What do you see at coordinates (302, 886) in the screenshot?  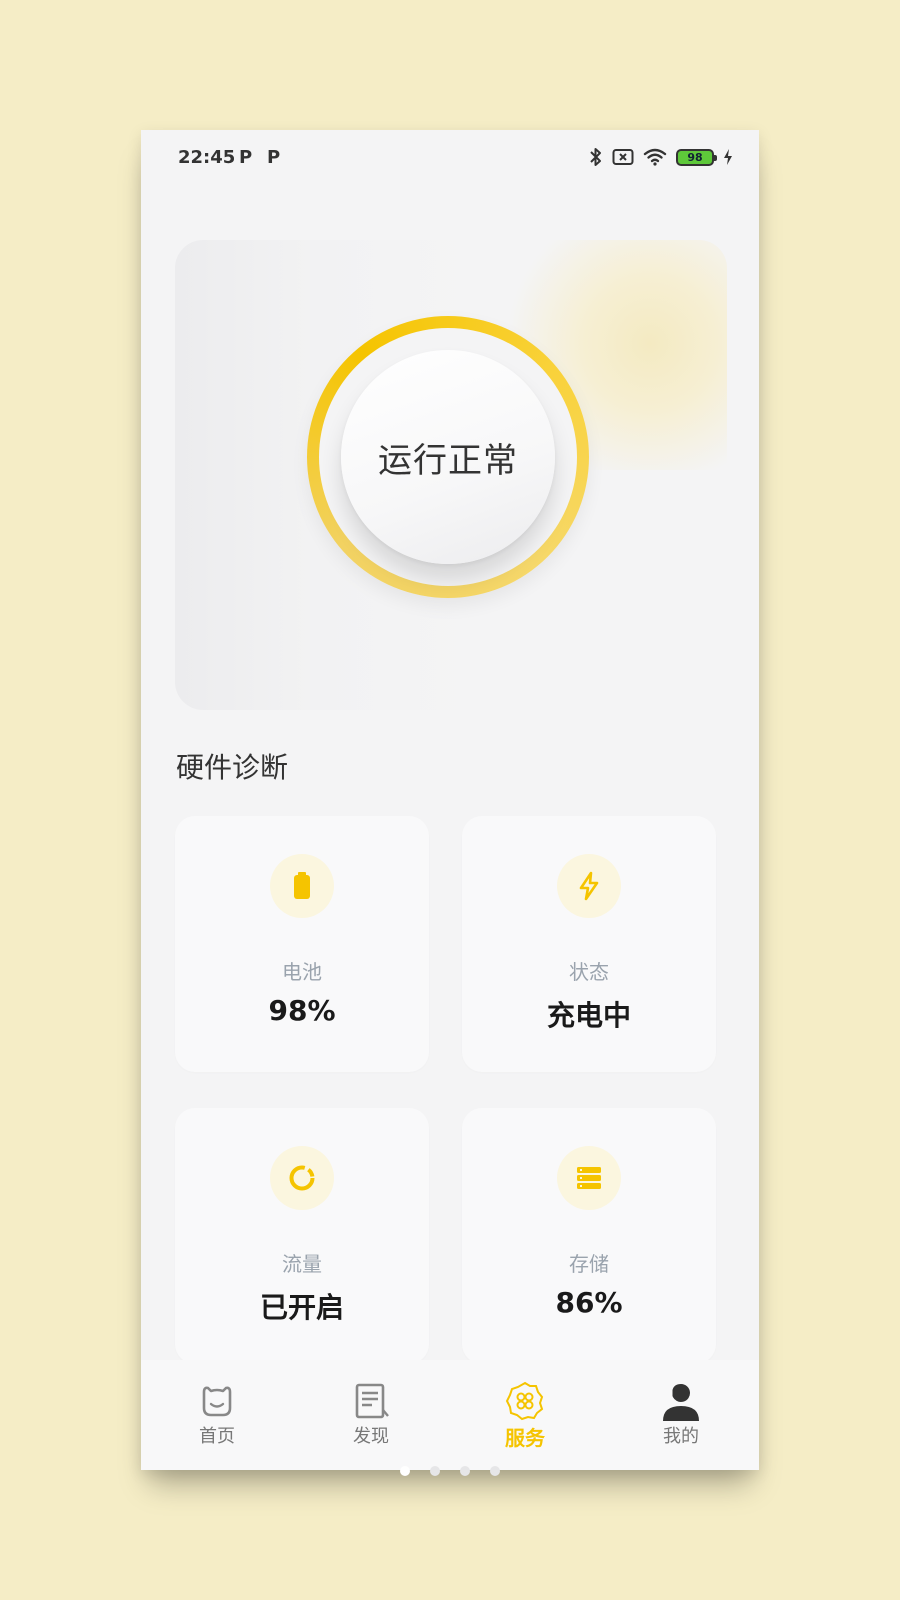 I see `battery-icon` at bounding box center [302, 886].